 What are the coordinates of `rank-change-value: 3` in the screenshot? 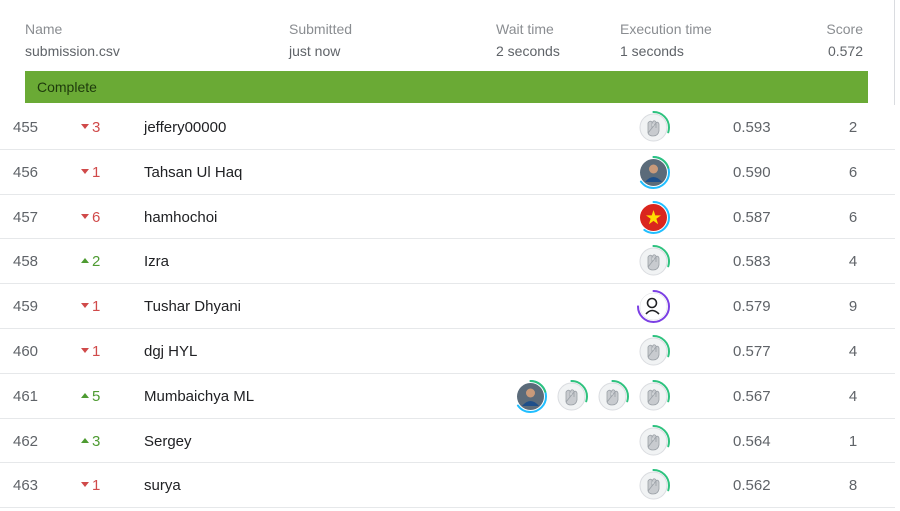 It's located at (96, 441).